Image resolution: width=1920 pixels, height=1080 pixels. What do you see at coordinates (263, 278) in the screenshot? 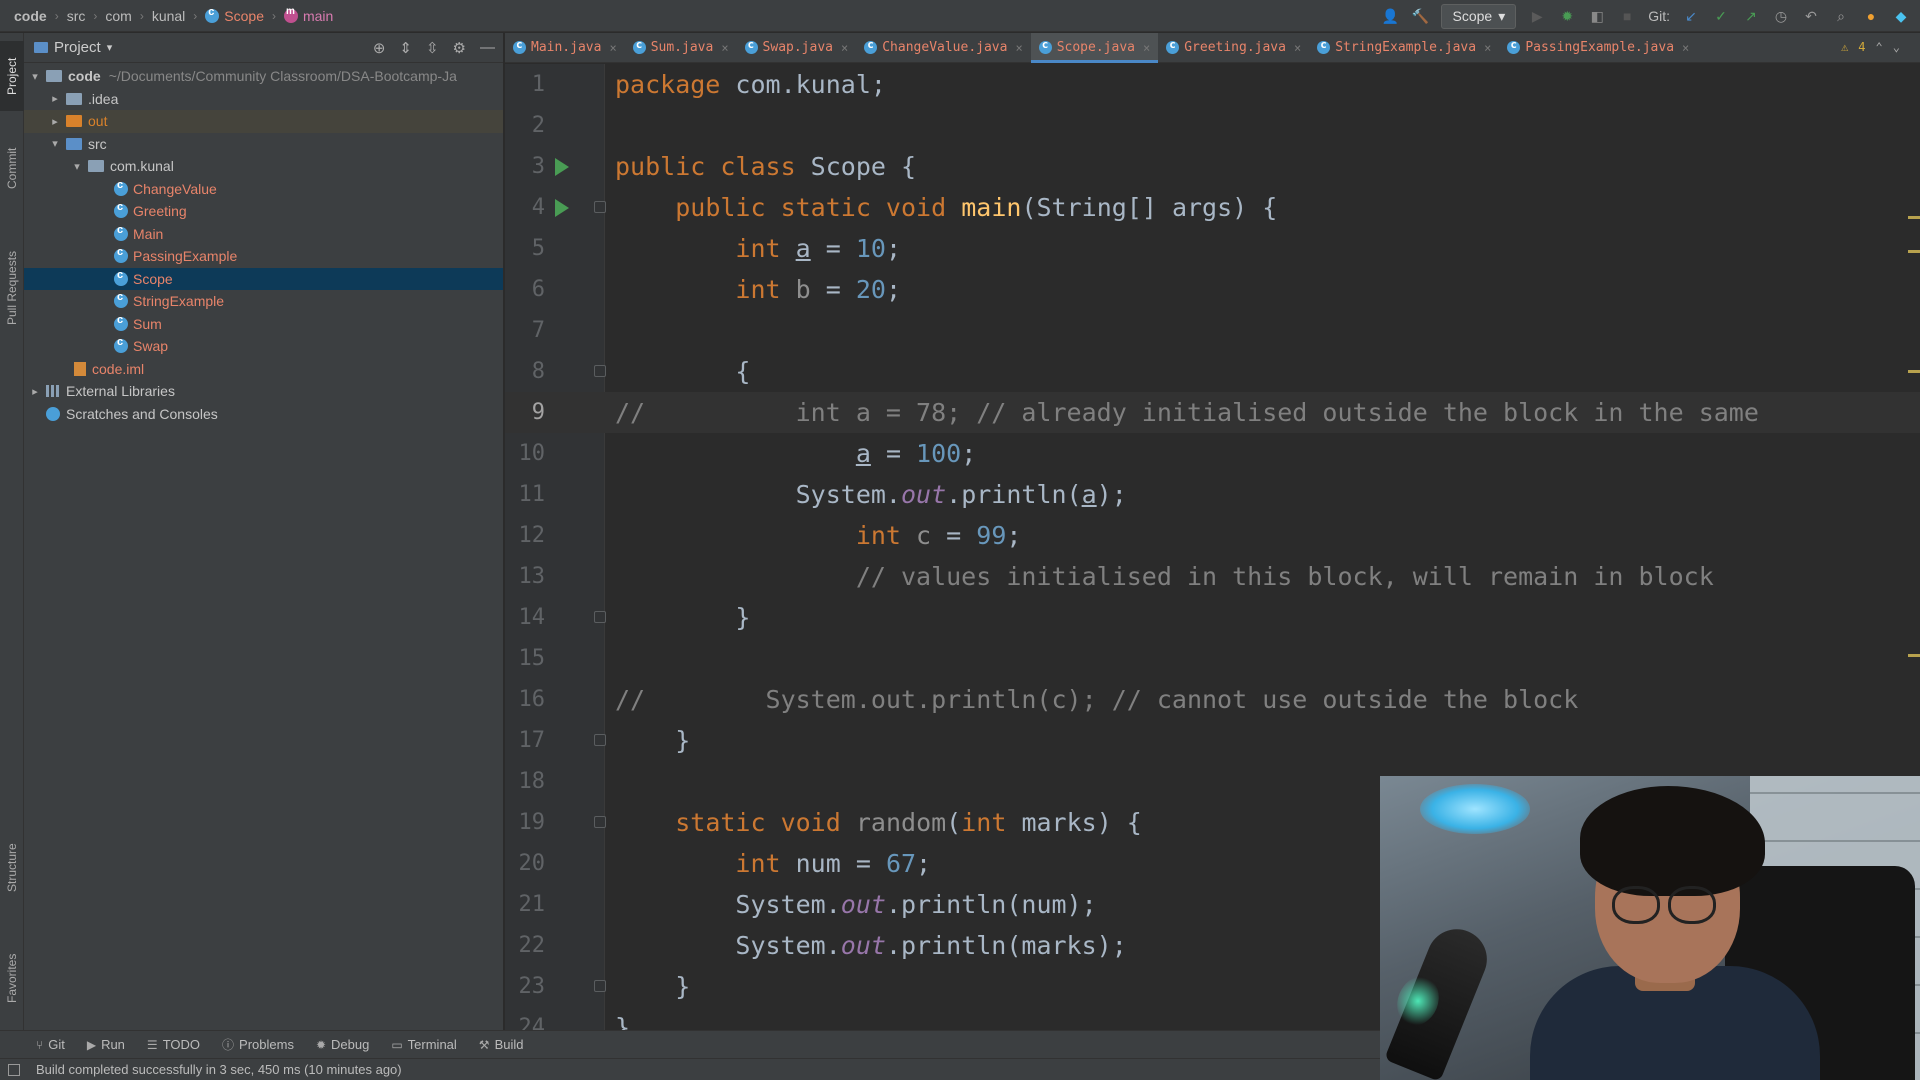
I see `tree-item-scope: Scope` at bounding box center [263, 278].